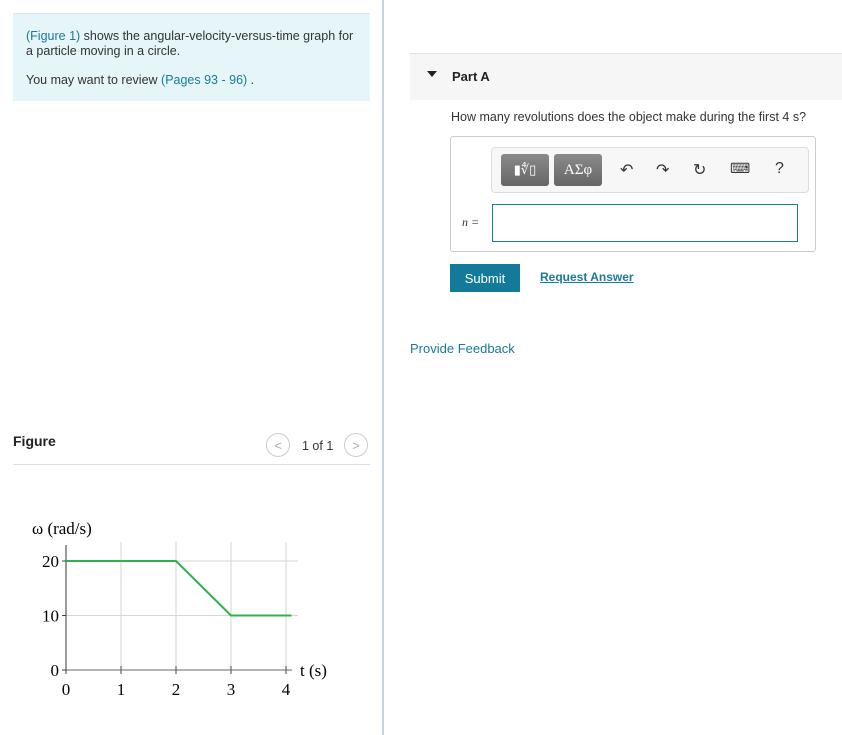 The image size is (842, 735). Describe the element at coordinates (94, 80) in the screenshot. I see `review-prefix: You may want to review` at that location.